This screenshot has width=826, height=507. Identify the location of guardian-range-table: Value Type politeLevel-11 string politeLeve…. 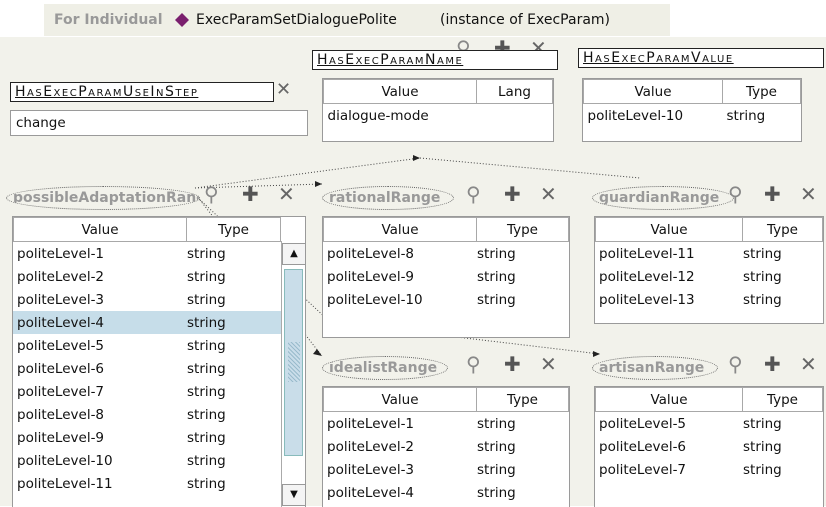
(709, 270).